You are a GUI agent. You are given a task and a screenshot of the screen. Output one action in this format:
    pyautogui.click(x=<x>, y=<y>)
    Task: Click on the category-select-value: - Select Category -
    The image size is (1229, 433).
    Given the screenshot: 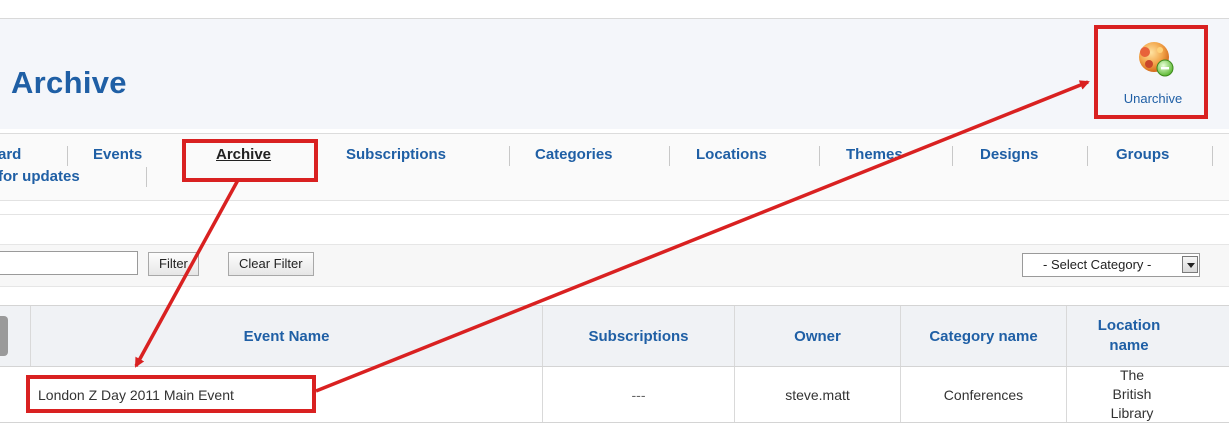 What is the action you would take?
    pyautogui.click(x=1097, y=264)
    